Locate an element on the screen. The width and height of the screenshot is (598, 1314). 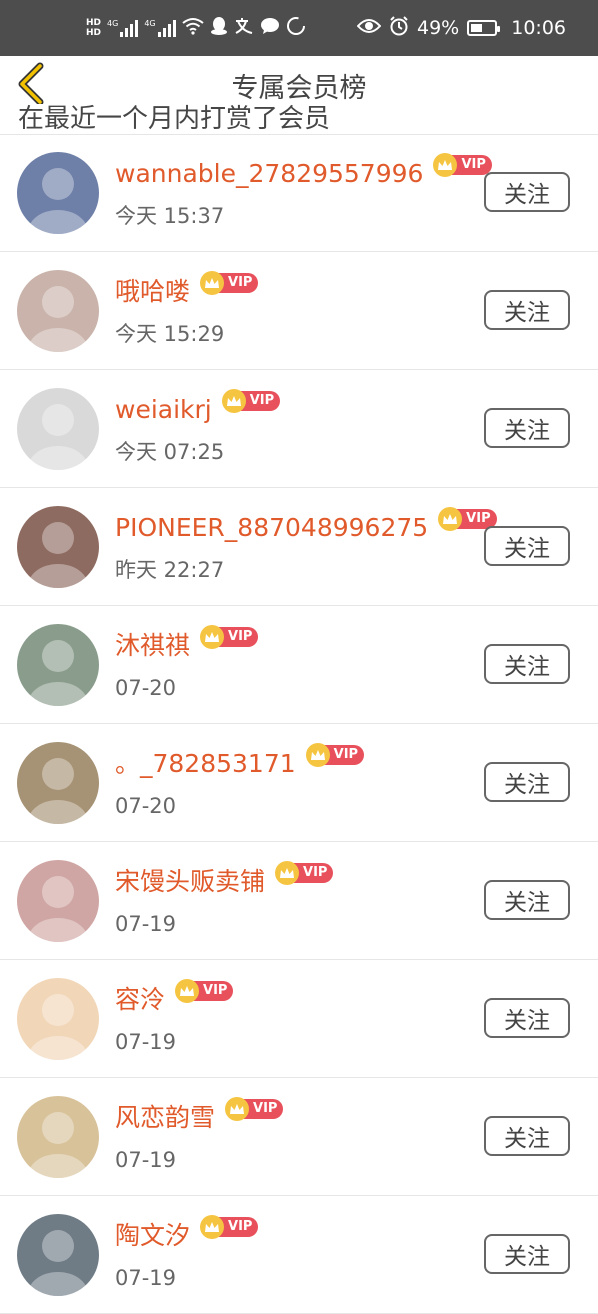
battery-percent: 49% is located at coordinates (438, 28).